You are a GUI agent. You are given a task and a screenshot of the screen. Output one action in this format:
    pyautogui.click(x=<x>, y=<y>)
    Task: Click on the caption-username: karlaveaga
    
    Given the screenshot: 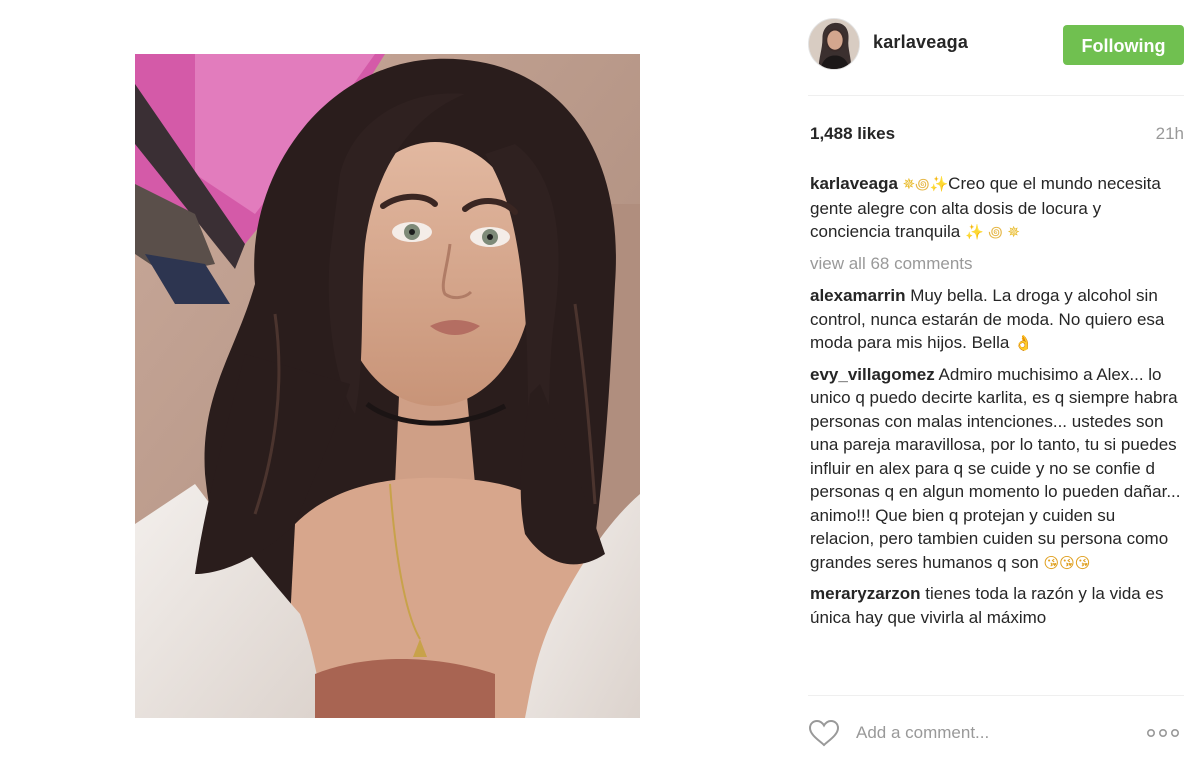 What is the action you would take?
    pyautogui.click(x=854, y=183)
    